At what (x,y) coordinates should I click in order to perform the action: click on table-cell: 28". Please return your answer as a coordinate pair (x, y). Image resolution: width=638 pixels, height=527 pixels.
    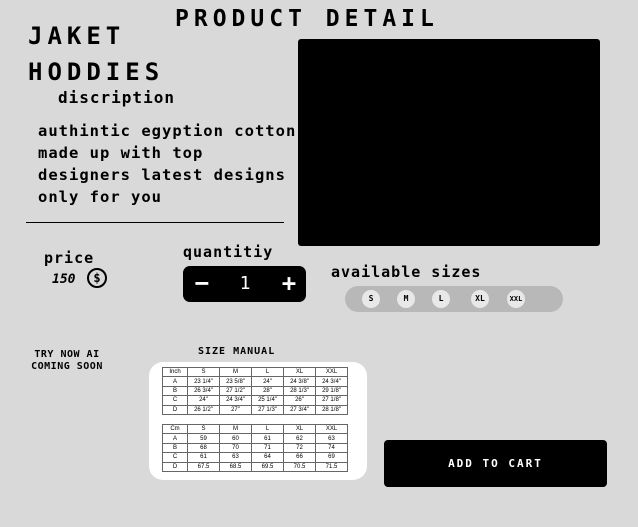
    Looking at the image, I should click on (267, 391).